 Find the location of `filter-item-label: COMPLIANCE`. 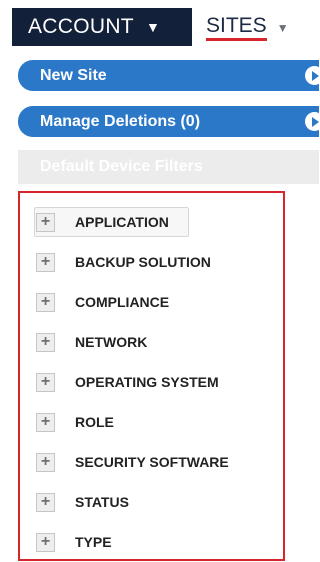

filter-item-label: COMPLIANCE is located at coordinates (122, 302).